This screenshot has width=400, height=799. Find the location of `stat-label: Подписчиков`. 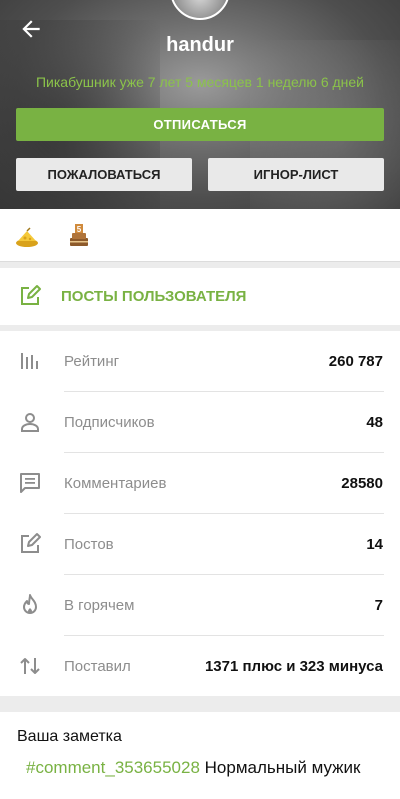

stat-label: Подписчиков is located at coordinates (109, 422).